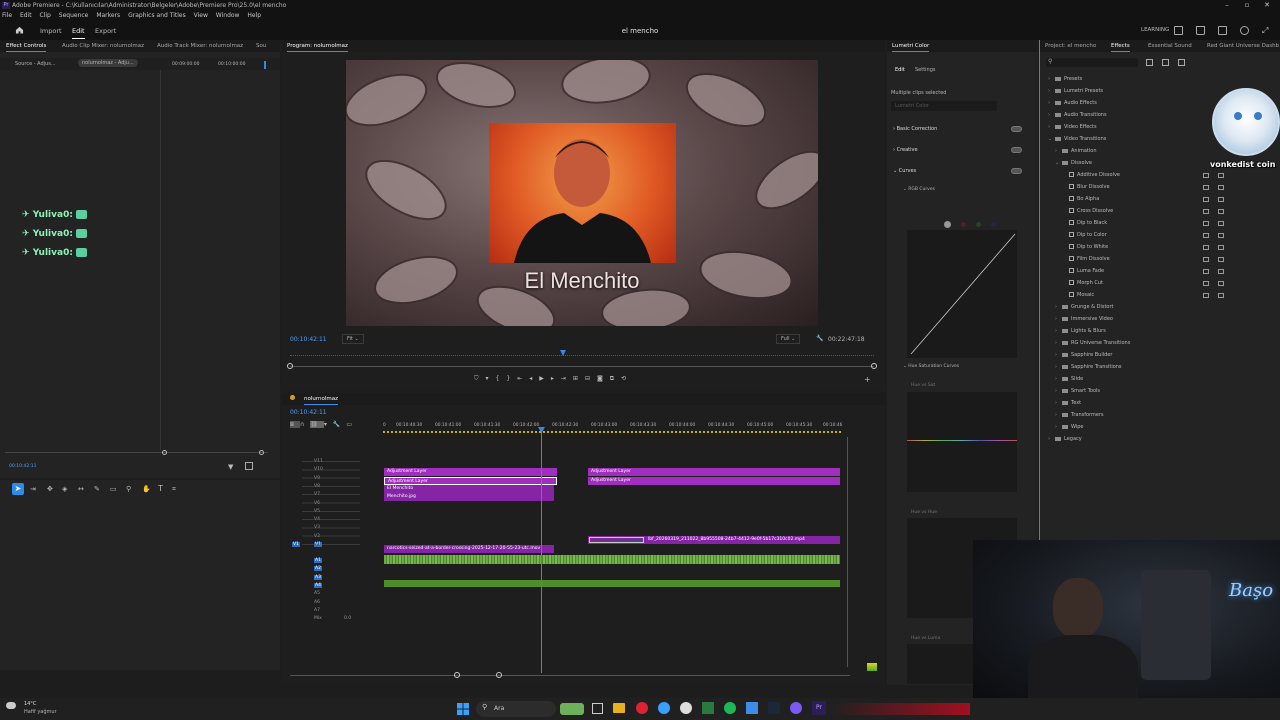 The width and height of the screenshot is (1280, 720). I want to click on selection-tool-icon: ➤, so click(18, 489).